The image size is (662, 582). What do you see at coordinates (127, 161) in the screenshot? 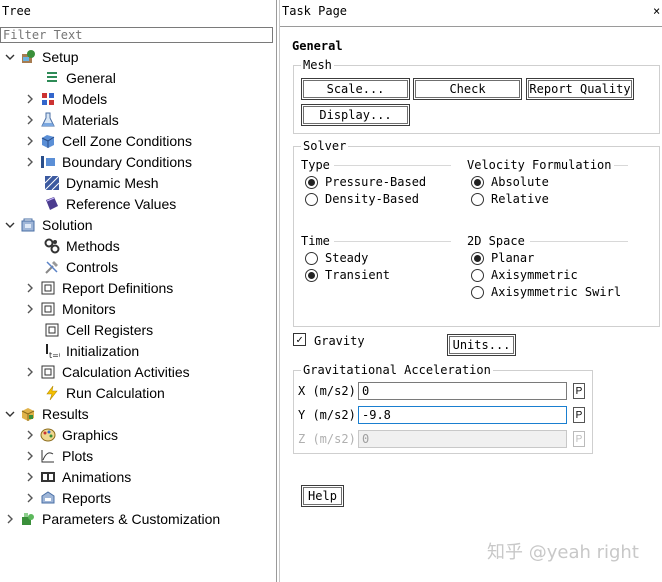
I see `tree-item-label: Boundary Conditions` at bounding box center [127, 161].